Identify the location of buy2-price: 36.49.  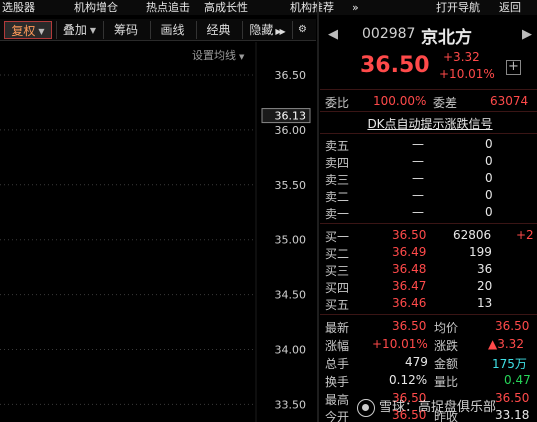
(409, 252).